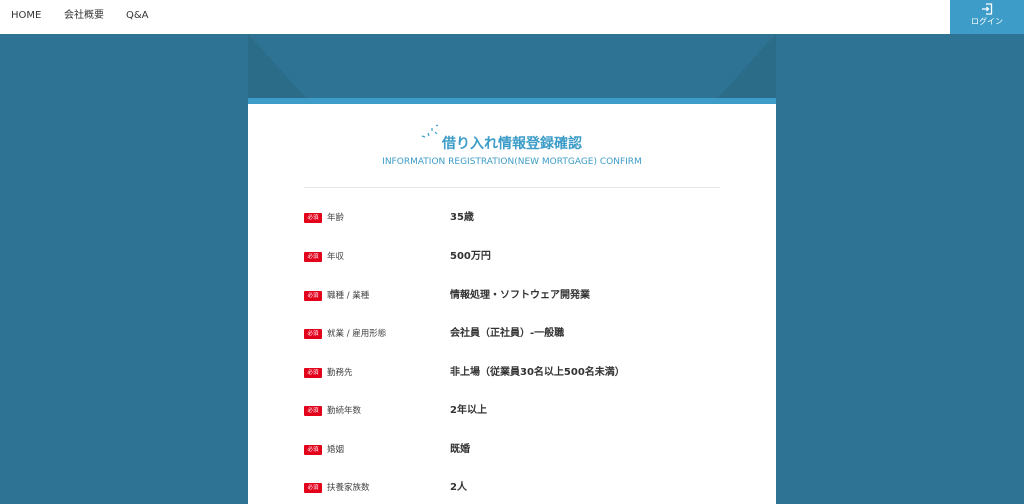 This screenshot has width=1024, height=504. Describe the element at coordinates (340, 373) in the screenshot. I see `field-label-employer: 勤務先` at that location.